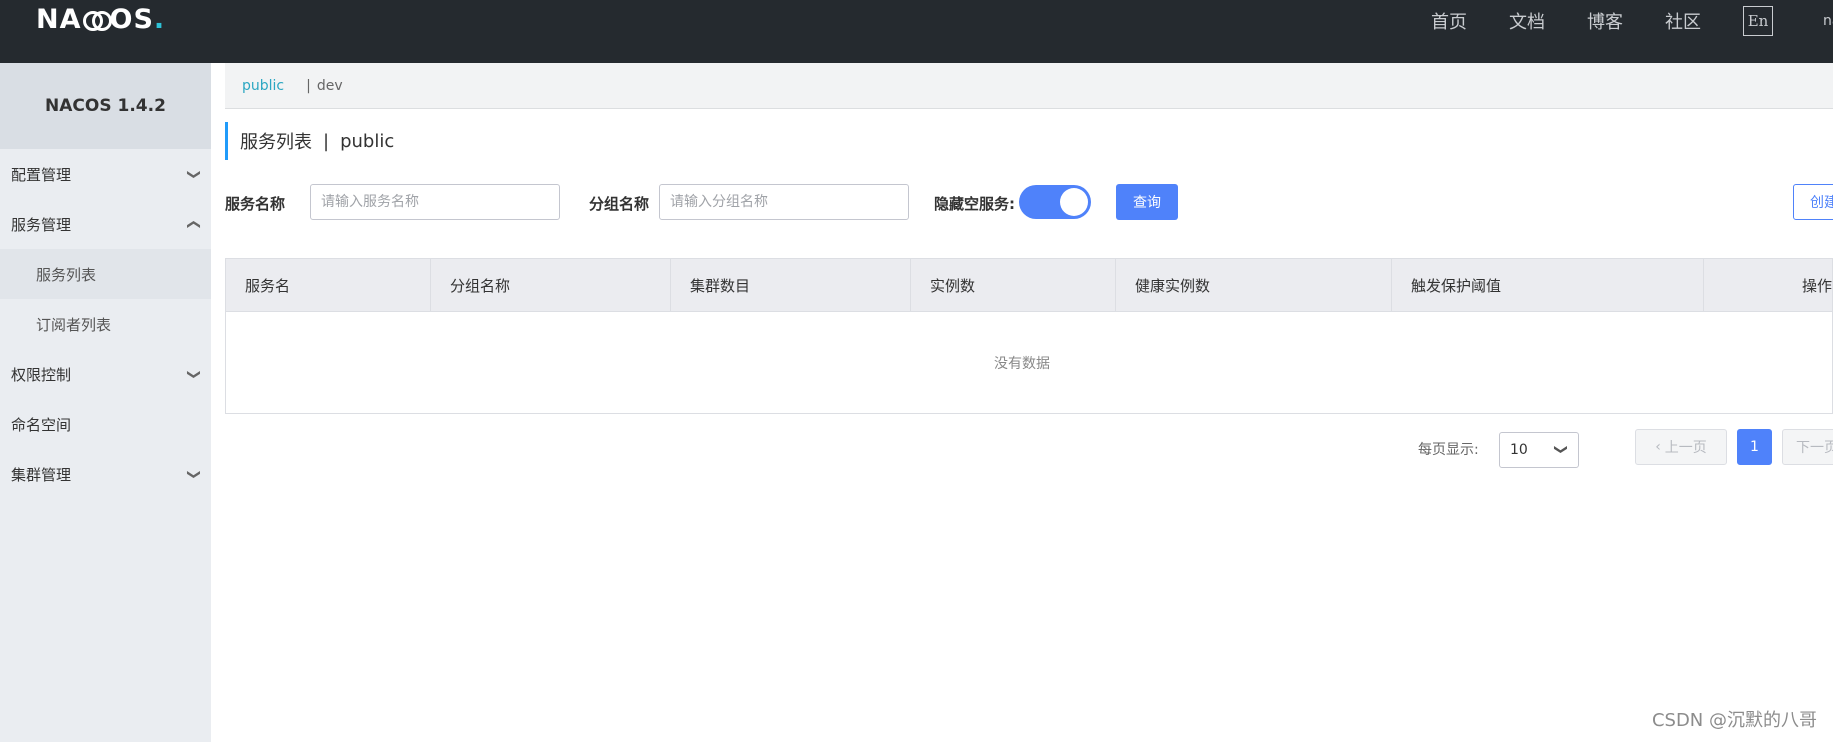 Image resolution: width=1833 pixels, height=742 pixels. What do you see at coordinates (1449, 21) in the screenshot?
I see `nav-home: 首页` at bounding box center [1449, 21].